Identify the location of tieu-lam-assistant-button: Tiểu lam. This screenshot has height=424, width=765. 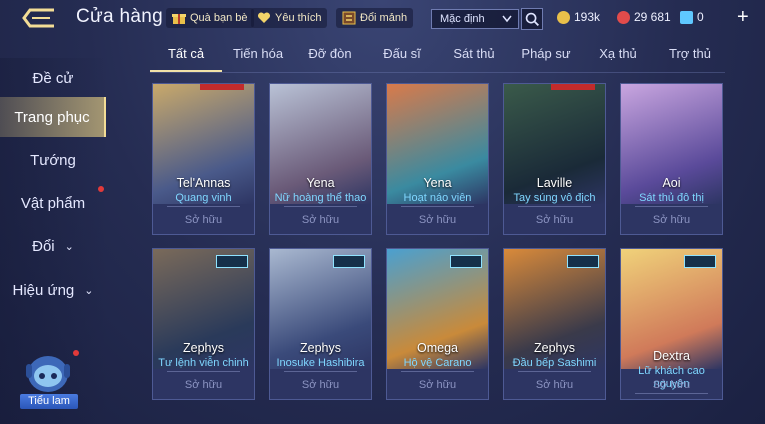
(48, 381).